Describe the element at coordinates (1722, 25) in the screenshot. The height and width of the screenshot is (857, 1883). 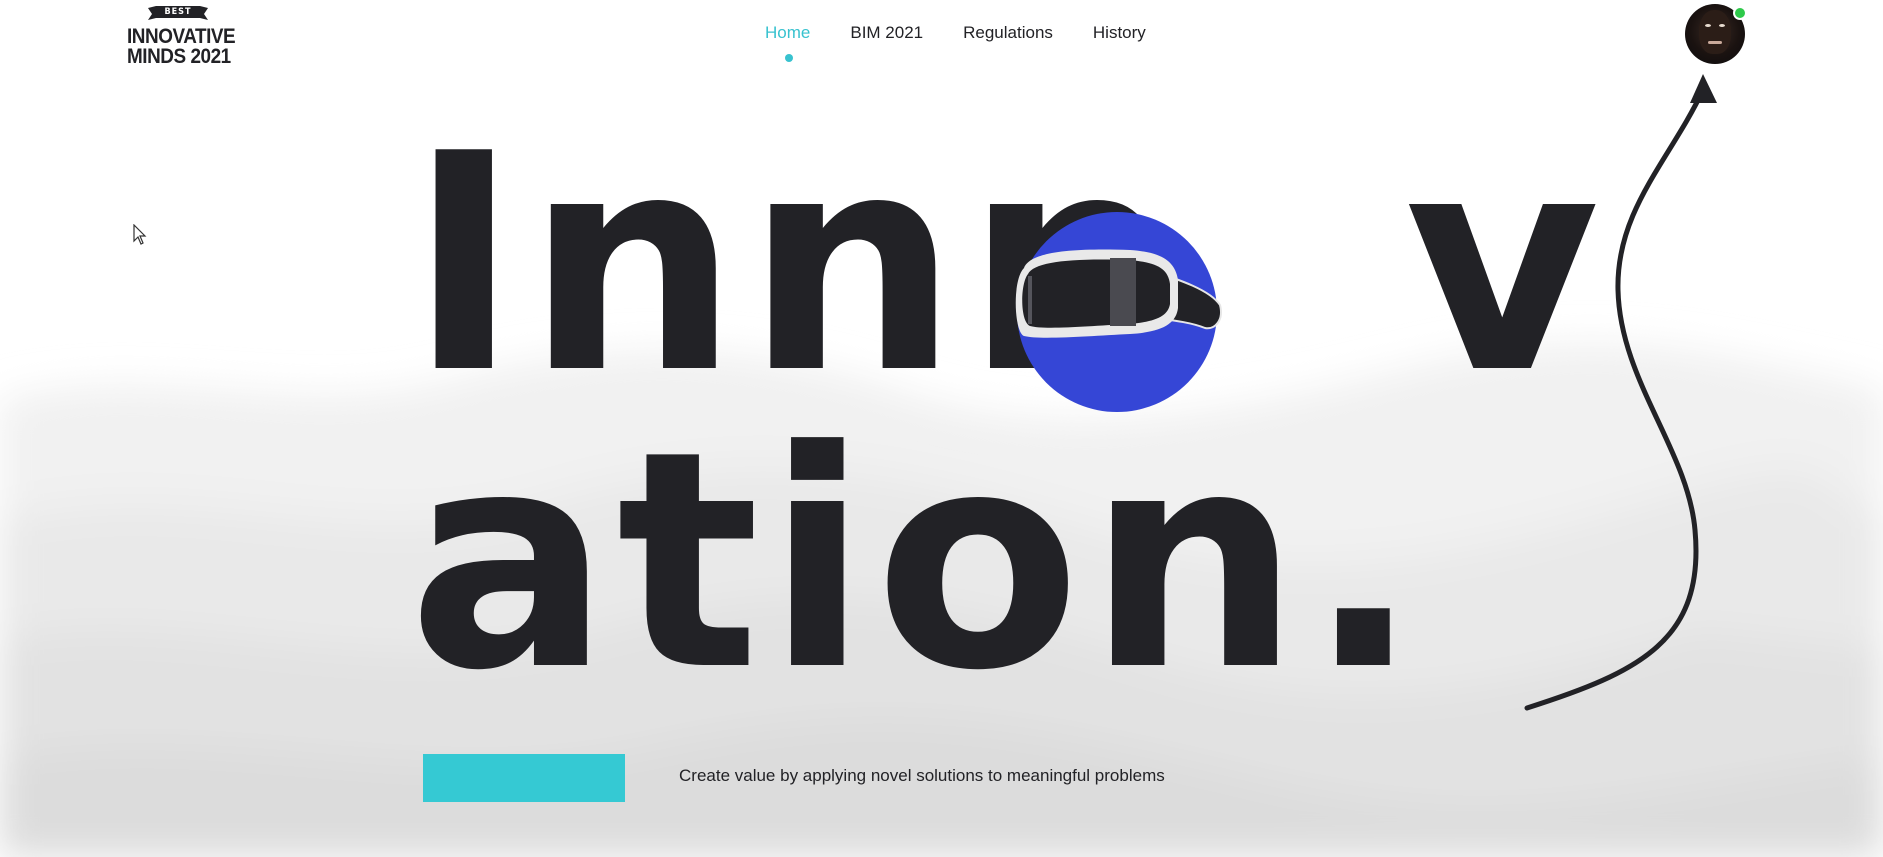
I see `avatar-eye-right` at that location.